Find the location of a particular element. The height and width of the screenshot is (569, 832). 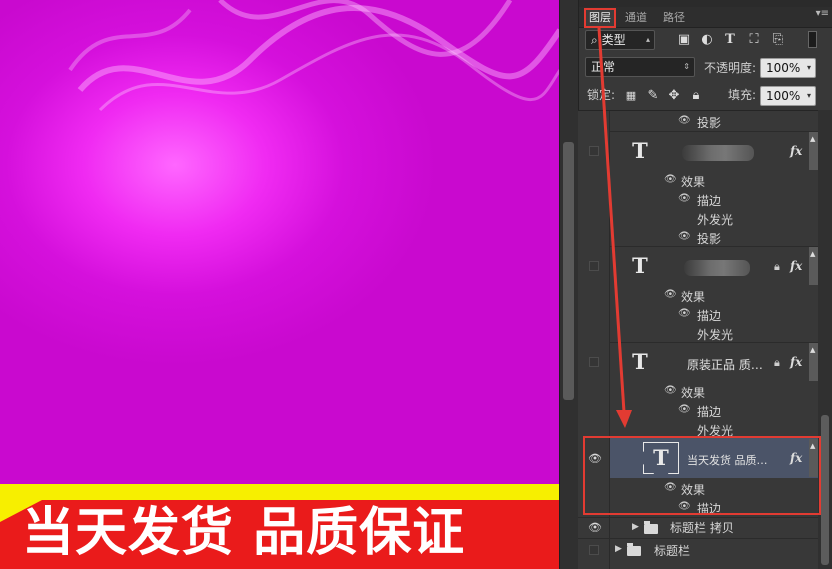

layer-list-scroll-thumb is located at coordinates (825, 490).